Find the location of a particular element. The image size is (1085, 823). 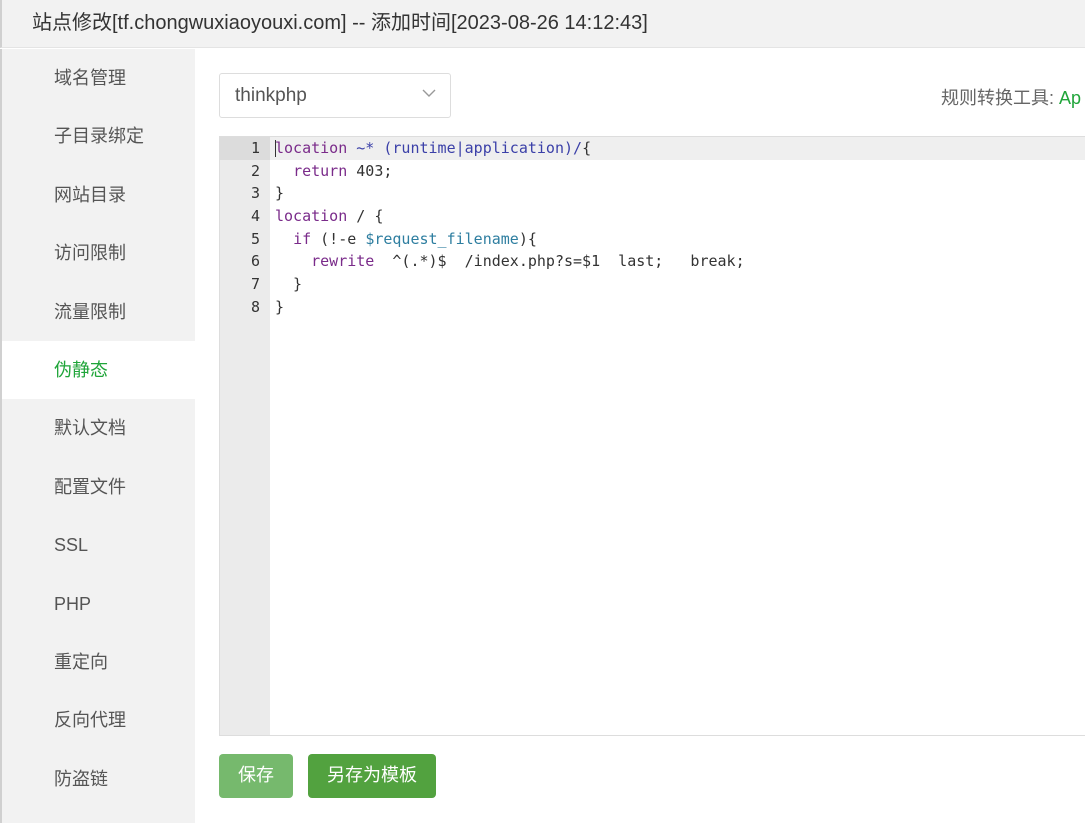

rule-converter-link: Ap is located at coordinates (1070, 98).